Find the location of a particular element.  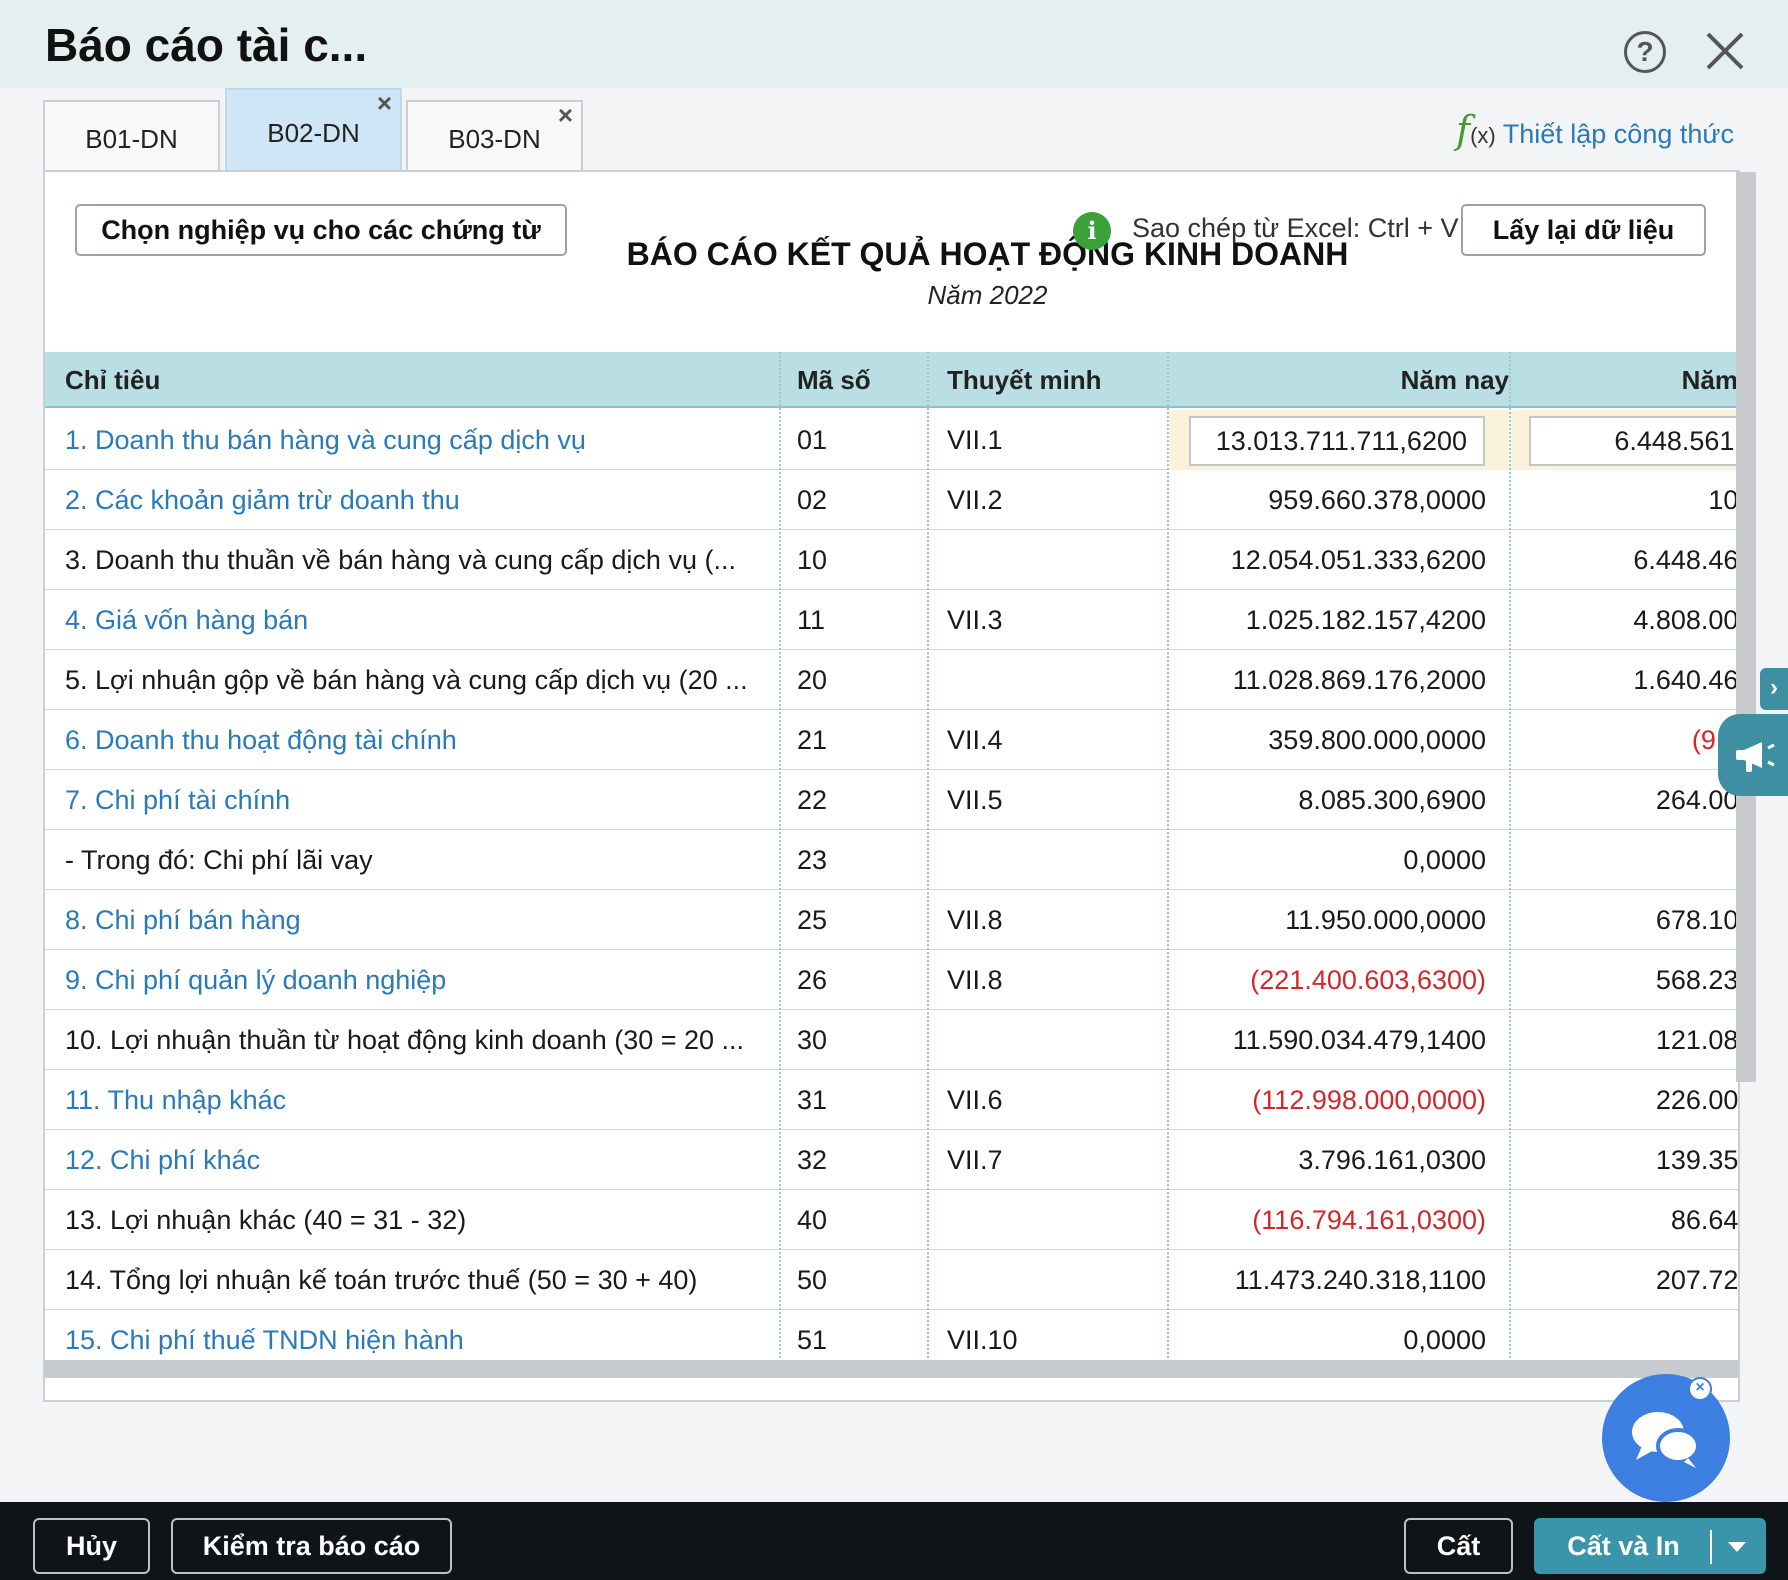

header-chi-tieu: Chỉ tiêu is located at coordinates (112, 380).